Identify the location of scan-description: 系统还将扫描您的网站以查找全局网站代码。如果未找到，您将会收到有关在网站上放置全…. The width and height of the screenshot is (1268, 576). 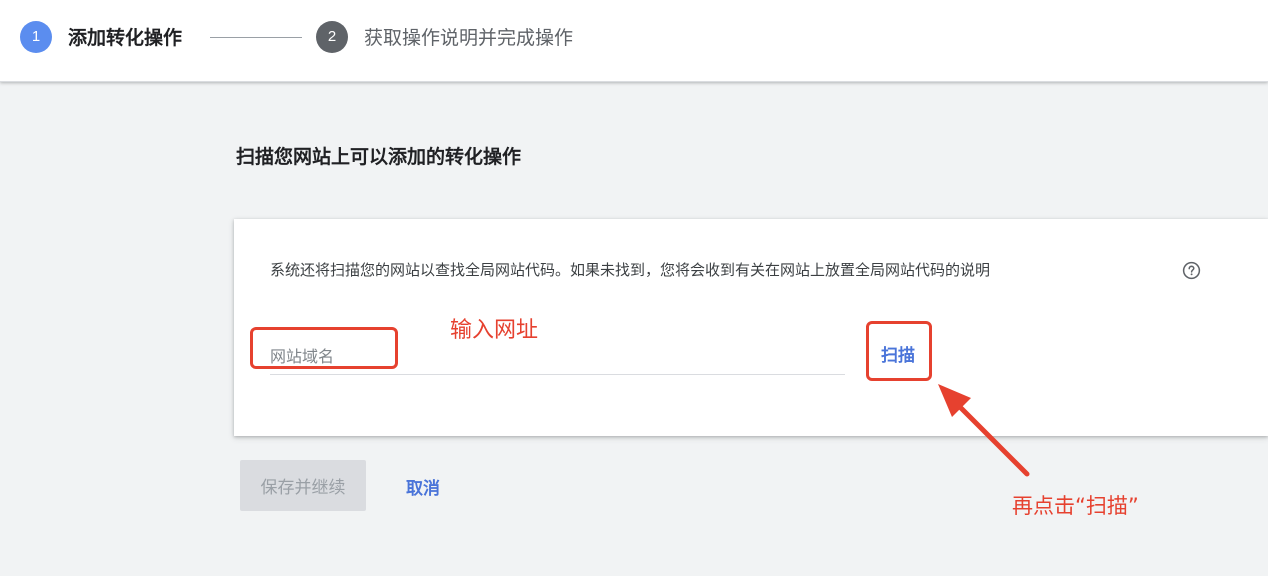
(630, 270).